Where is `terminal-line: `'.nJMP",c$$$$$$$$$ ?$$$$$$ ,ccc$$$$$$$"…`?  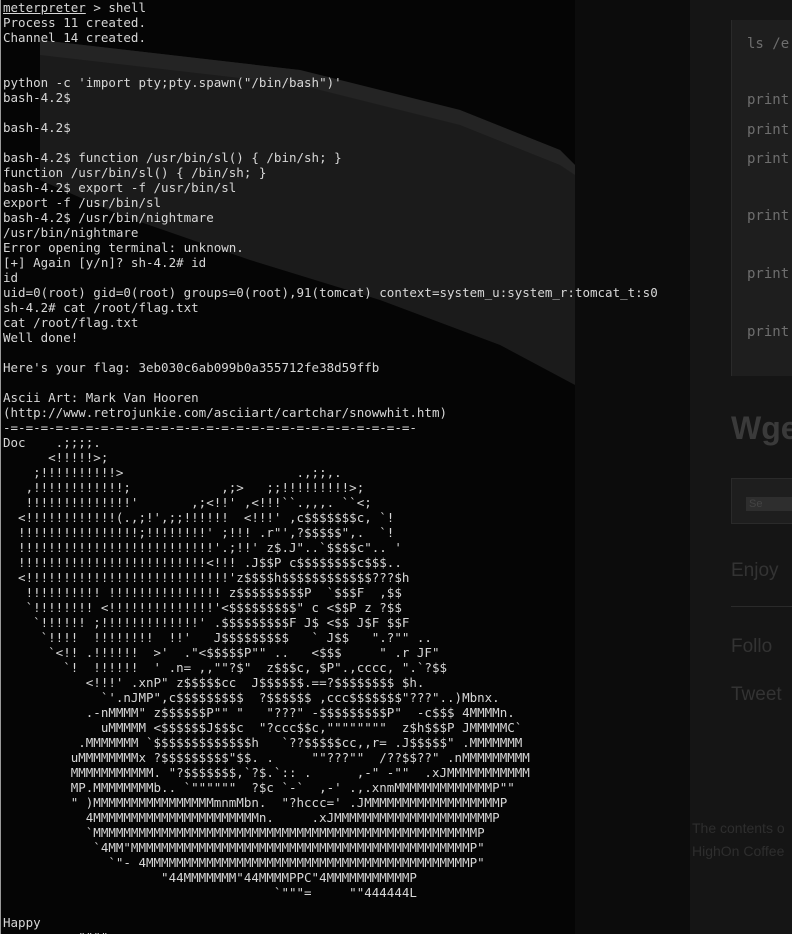
terminal-line: `'.nJMP",c$$$$$$$$$ ?$$$$$$ ,ccc$$$$$$$"… is located at coordinates (251, 697).